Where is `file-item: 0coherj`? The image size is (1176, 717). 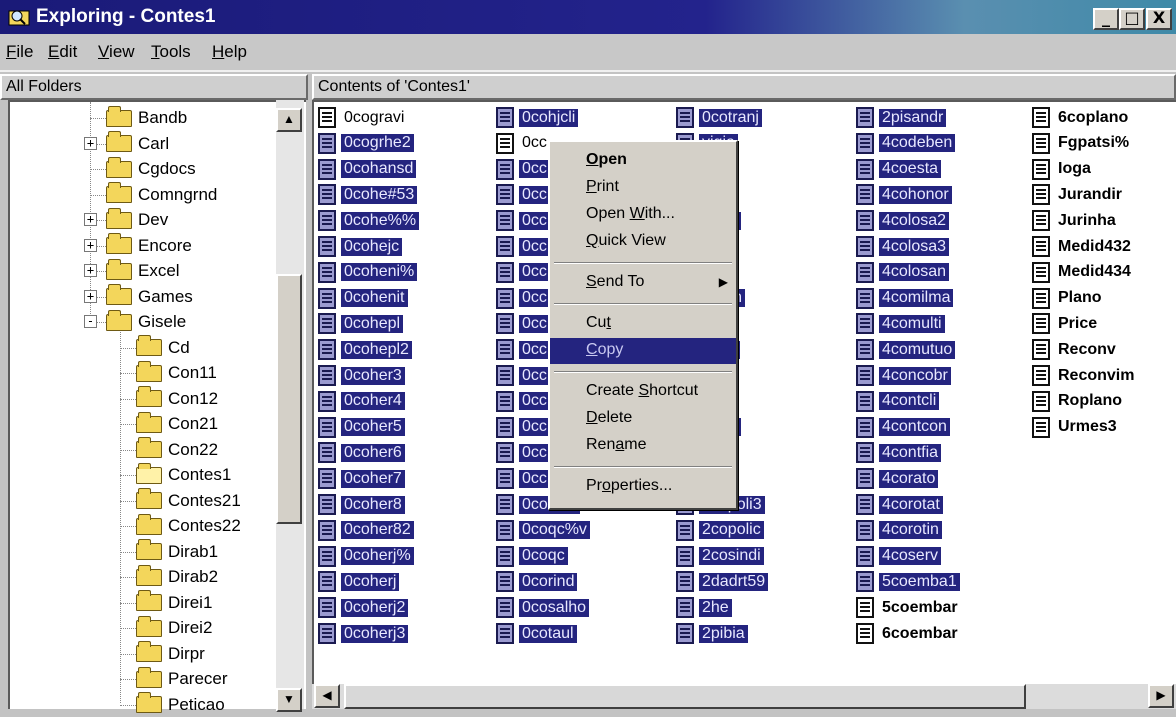
file-item: 0coherj is located at coordinates (359, 581).